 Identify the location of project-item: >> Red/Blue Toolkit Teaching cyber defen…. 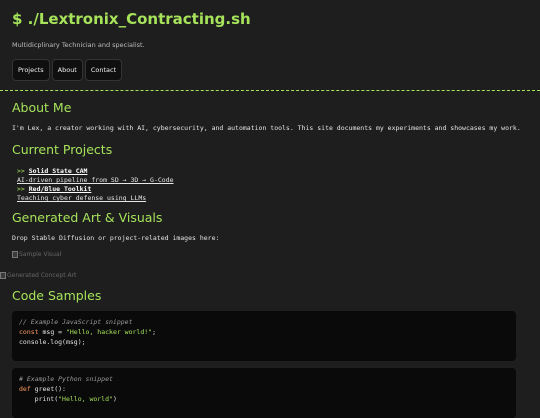
(270, 194).